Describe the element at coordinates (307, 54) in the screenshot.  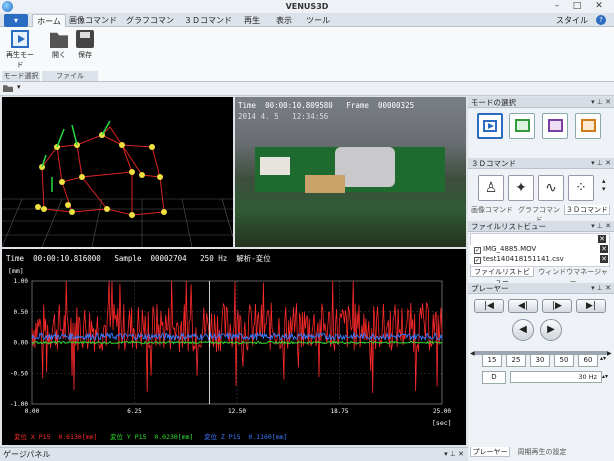
I see `ribbon: 再生モード ▾ 開く 保存 モード選択 ファイル` at that location.